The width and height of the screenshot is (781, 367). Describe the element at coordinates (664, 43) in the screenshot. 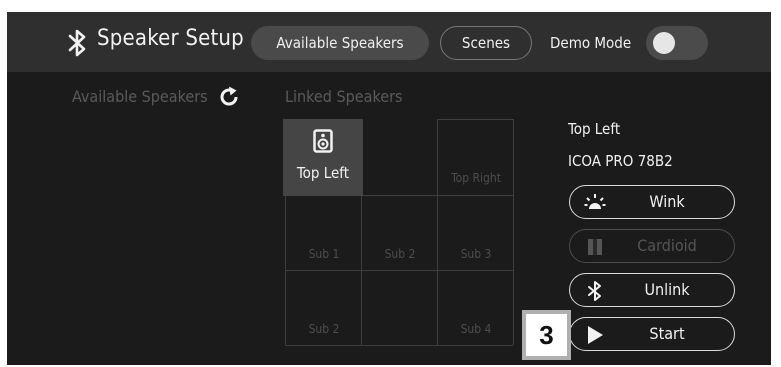

I see `toggle-knob` at that location.